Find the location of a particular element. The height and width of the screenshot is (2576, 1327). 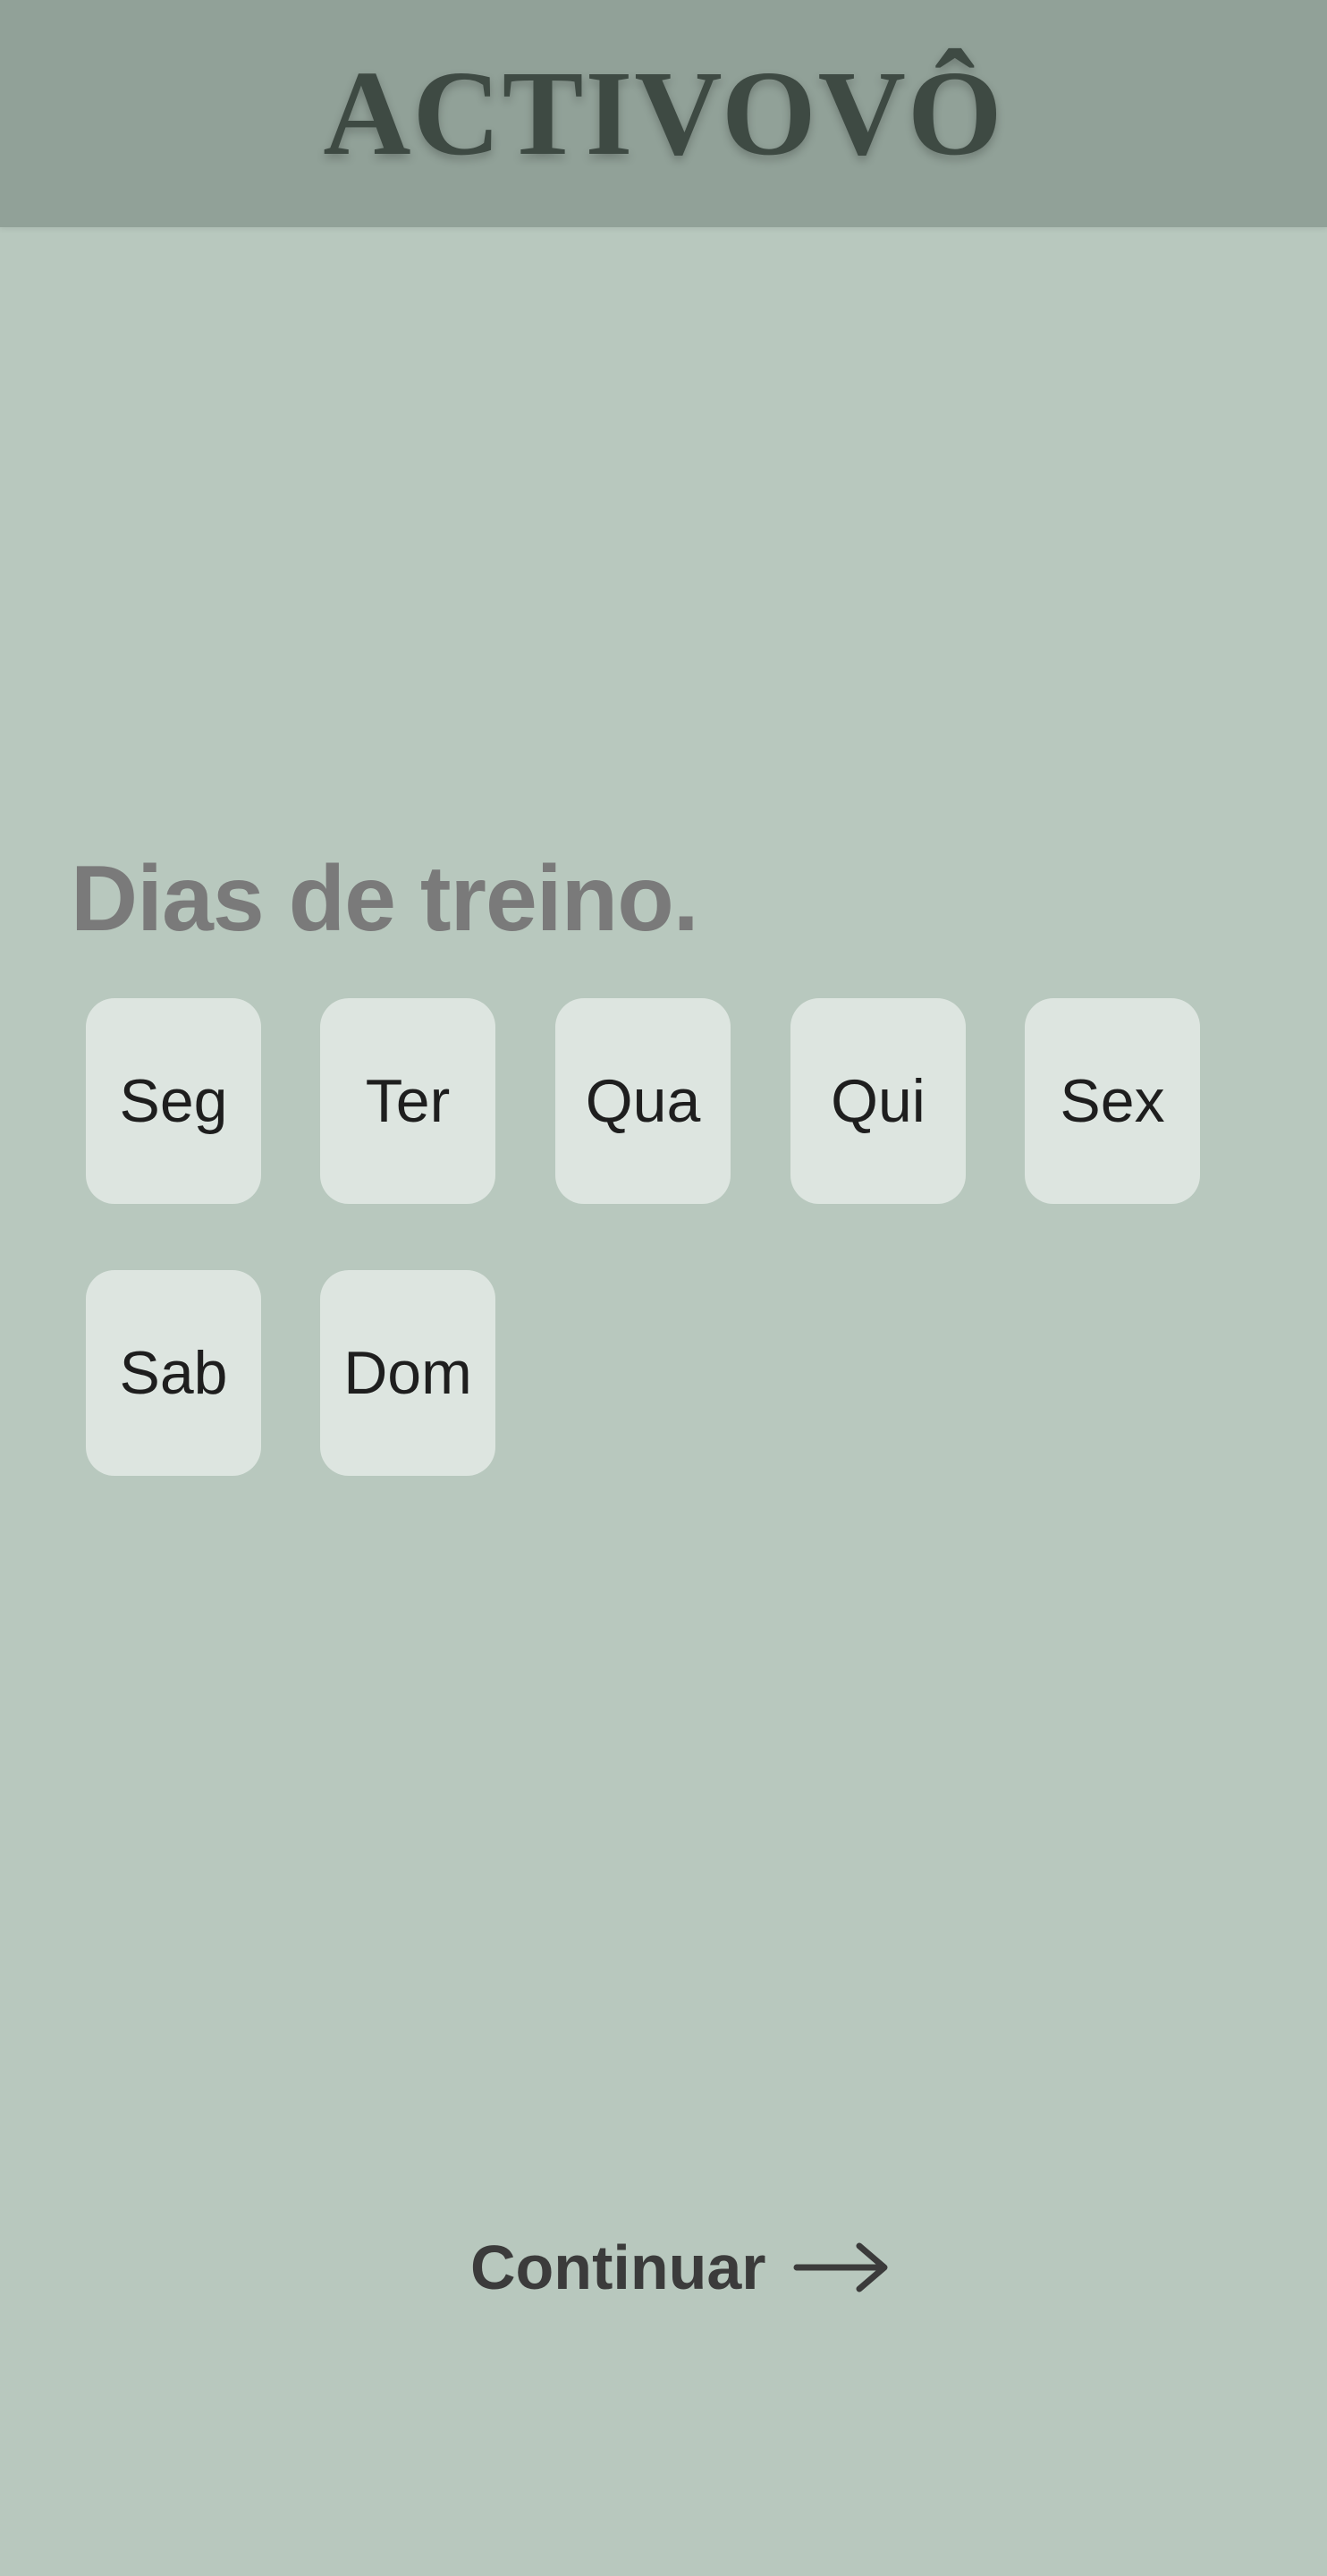

day-button-qua: Qua is located at coordinates (643, 1101).